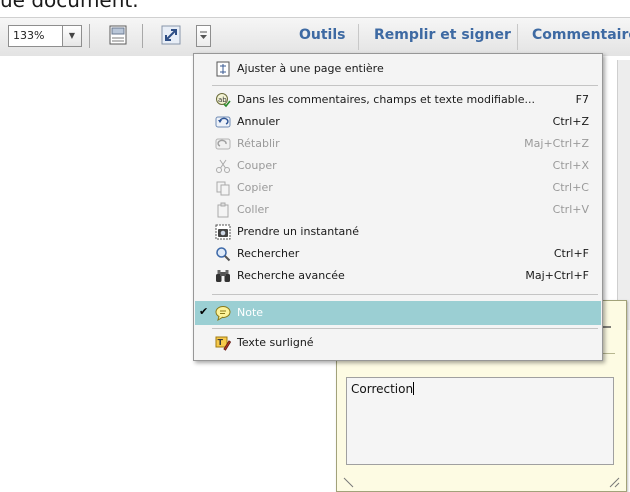 The width and height of the screenshot is (630, 492). Describe the element at coordinates (398, 343) in the screenshot. I see `menu-item-highlight-text: T Texte surligné` at that location.